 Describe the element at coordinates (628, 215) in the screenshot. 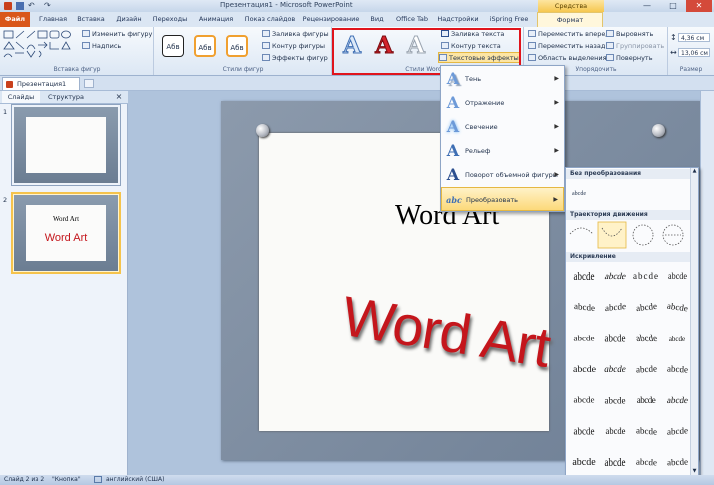

I see `follow-path-header: Траектория движения` at that location.